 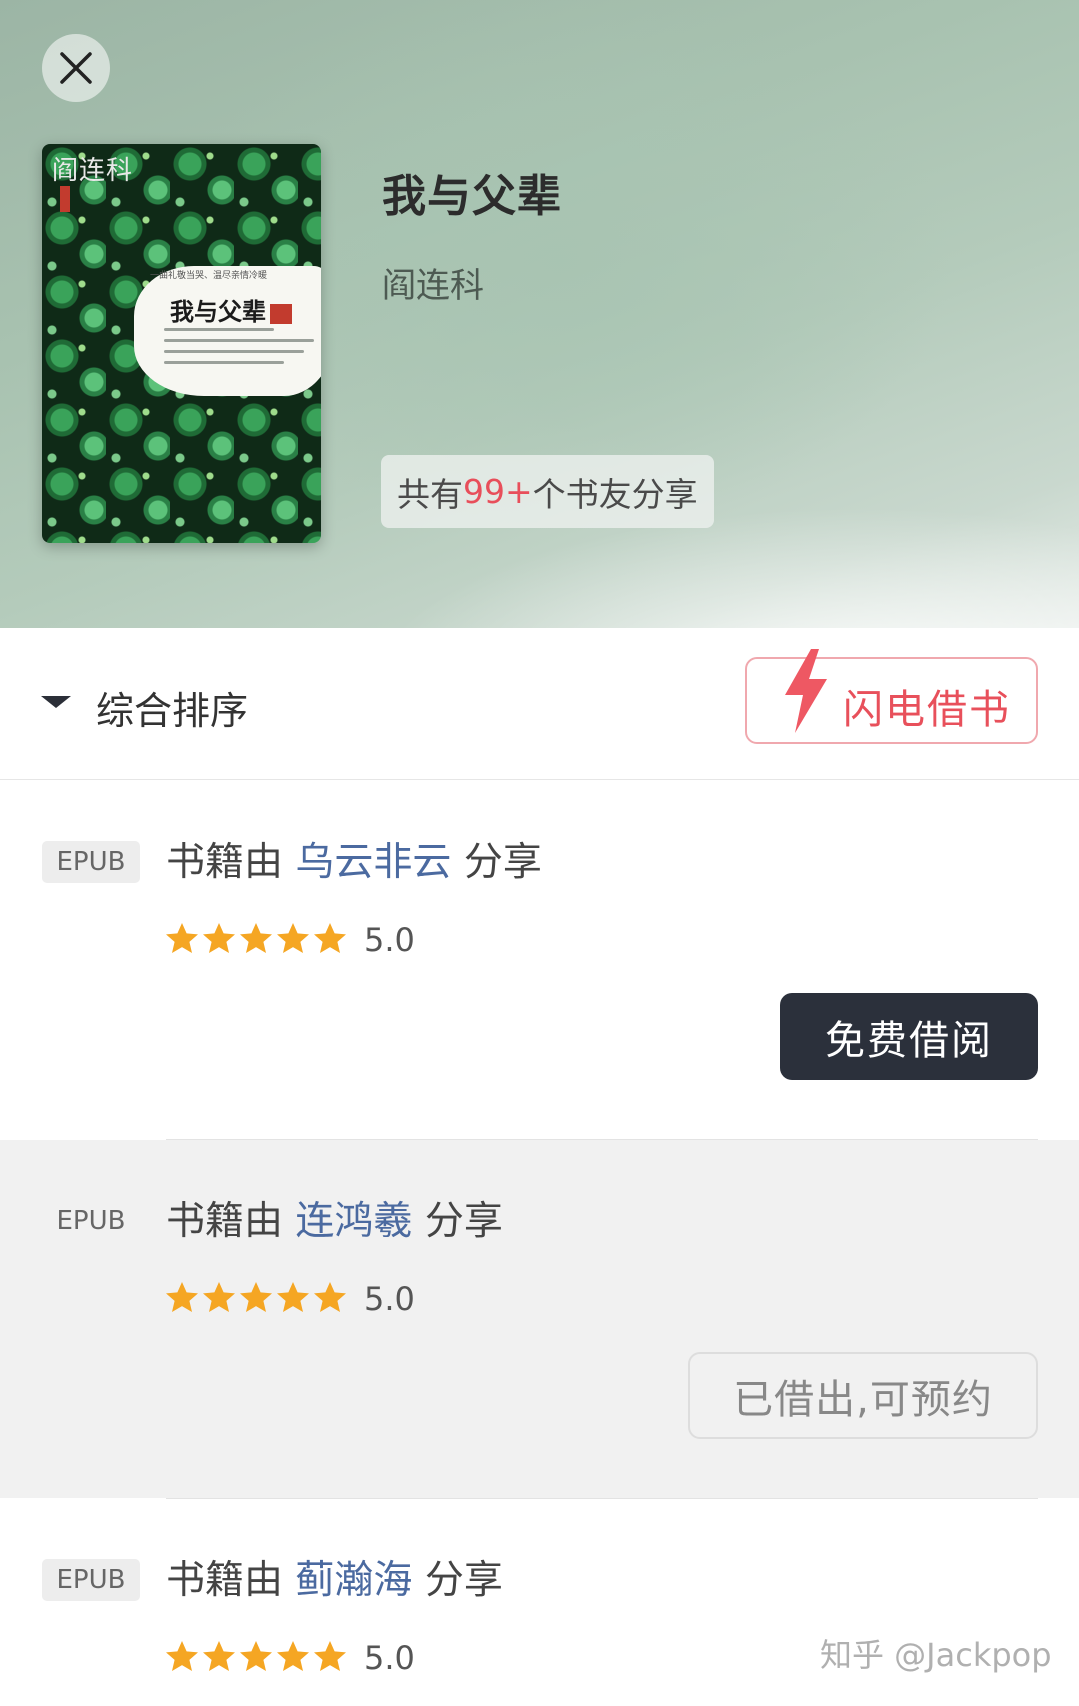 I want to click on flash-borrow-button: 闪电借书, so click(x=891, y=696).